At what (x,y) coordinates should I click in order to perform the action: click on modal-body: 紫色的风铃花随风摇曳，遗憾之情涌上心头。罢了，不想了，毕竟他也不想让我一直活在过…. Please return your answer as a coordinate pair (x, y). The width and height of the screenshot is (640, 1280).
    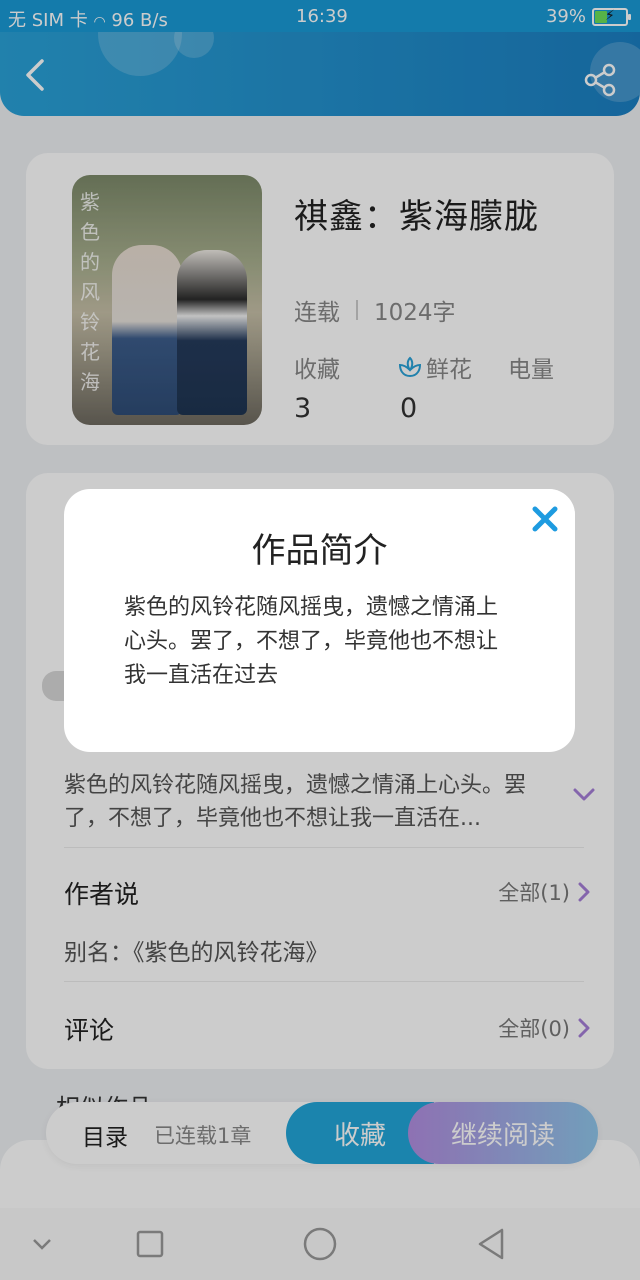
    Looking at the image, I should click on (311, 641).